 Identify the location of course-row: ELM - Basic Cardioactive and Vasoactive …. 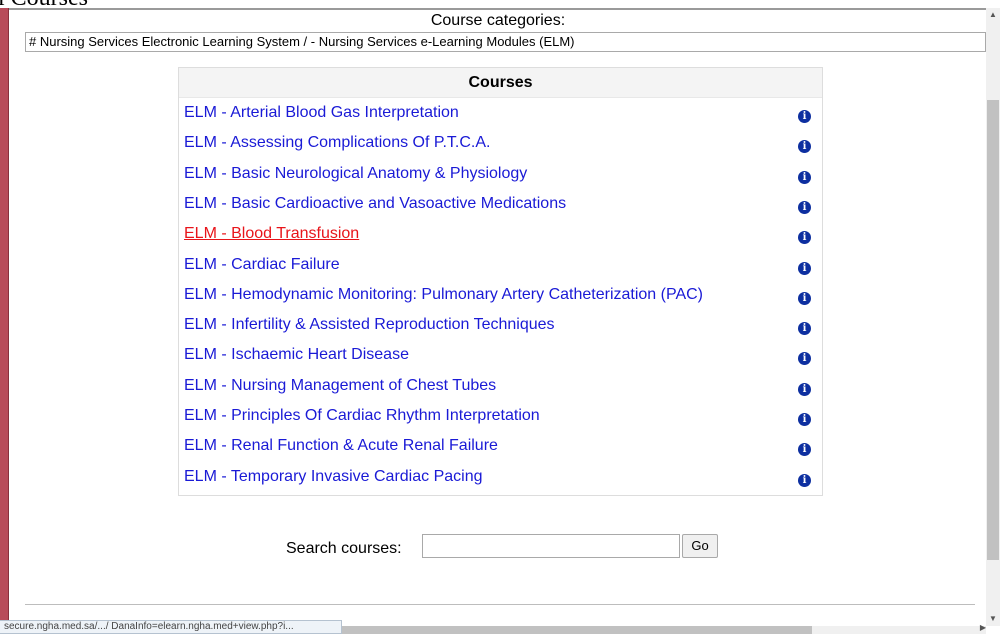
(500, 205).